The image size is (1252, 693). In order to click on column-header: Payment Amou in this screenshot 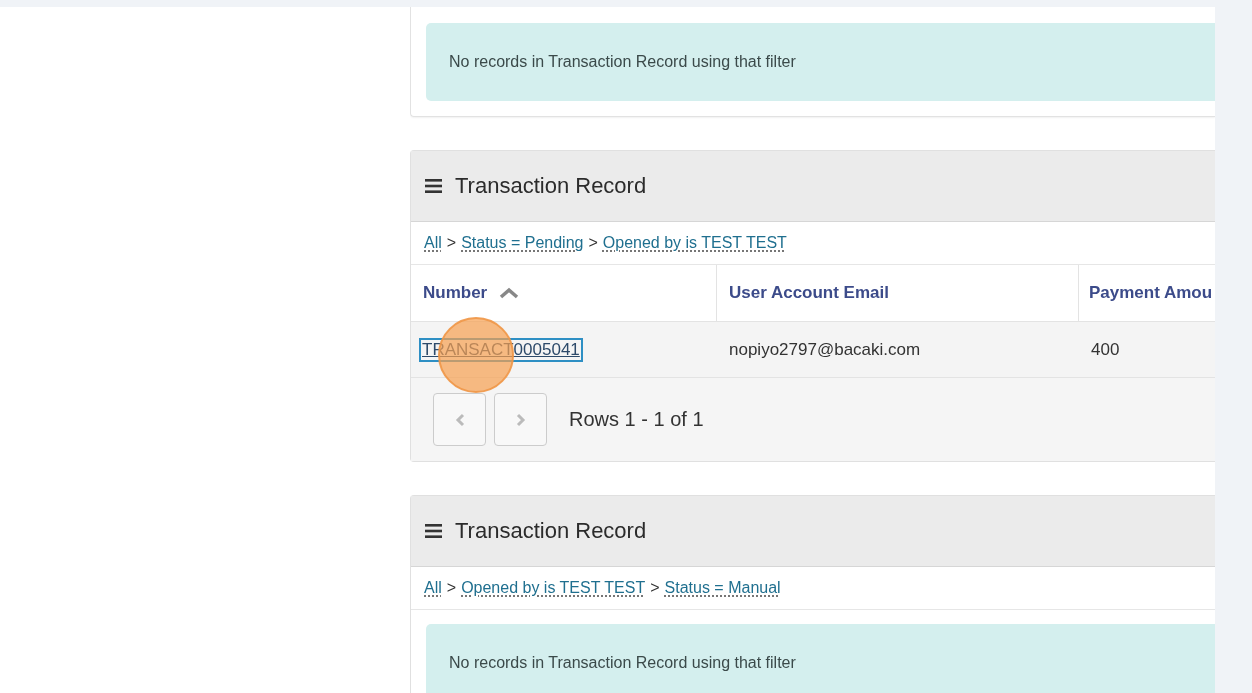, I will do `click(1147, 293)`.